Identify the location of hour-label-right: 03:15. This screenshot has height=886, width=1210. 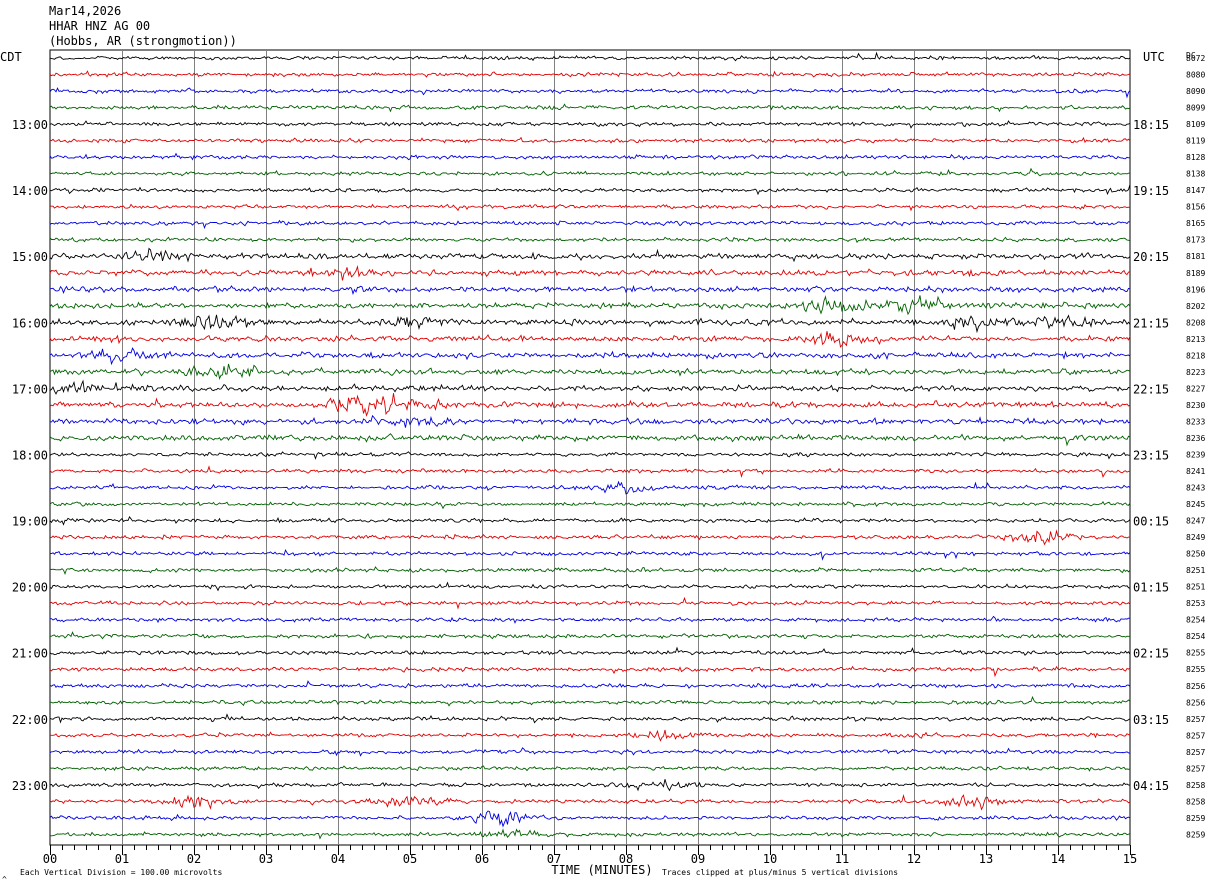
(1151, 720).